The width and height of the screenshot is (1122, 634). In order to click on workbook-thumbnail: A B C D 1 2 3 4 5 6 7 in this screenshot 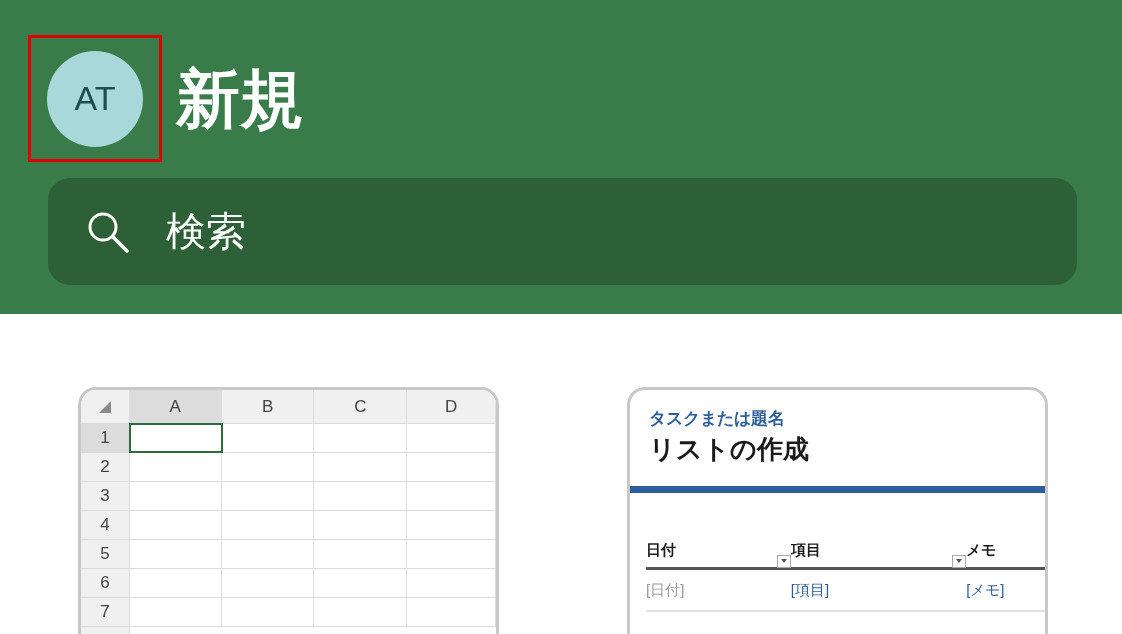, I will do `click(288, 510)`.